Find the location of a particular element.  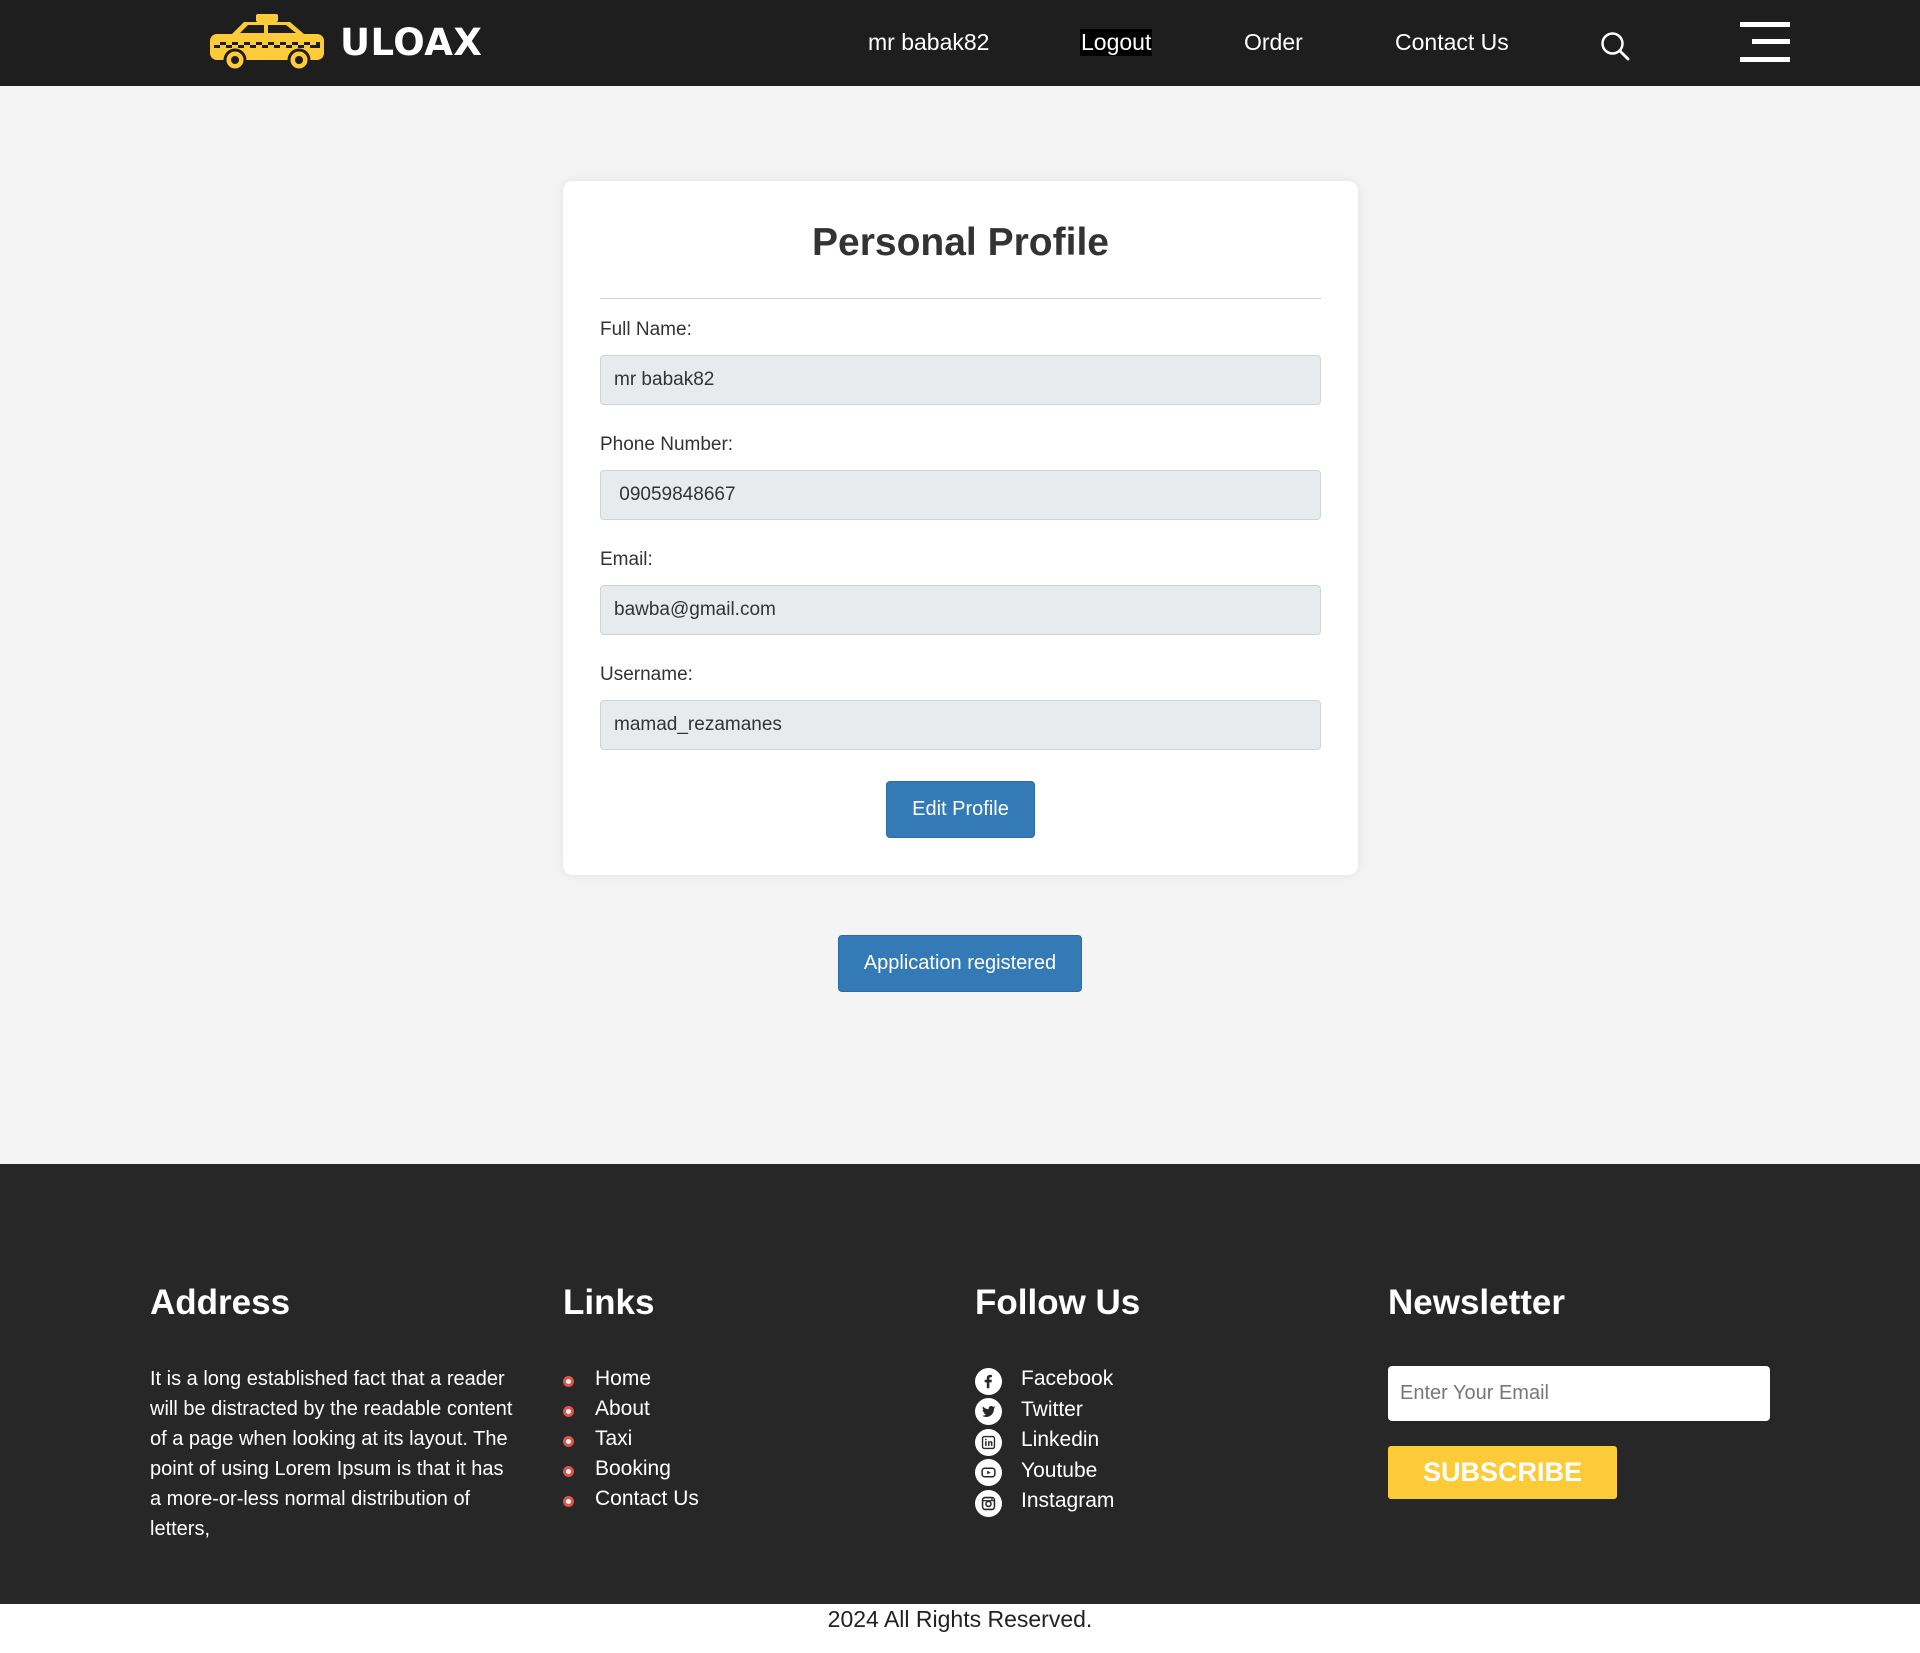

links-heading: Links is located at coordinates (609, 1302).